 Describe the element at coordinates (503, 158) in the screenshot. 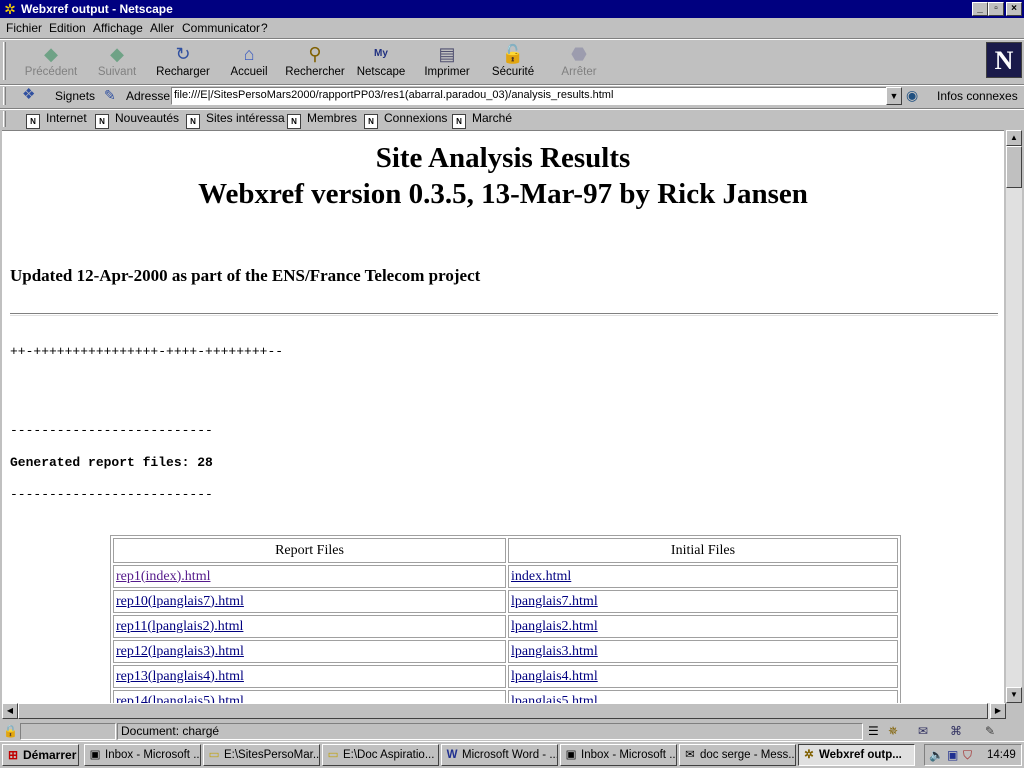

I see `page-title: Site Analysis Results` at that location.